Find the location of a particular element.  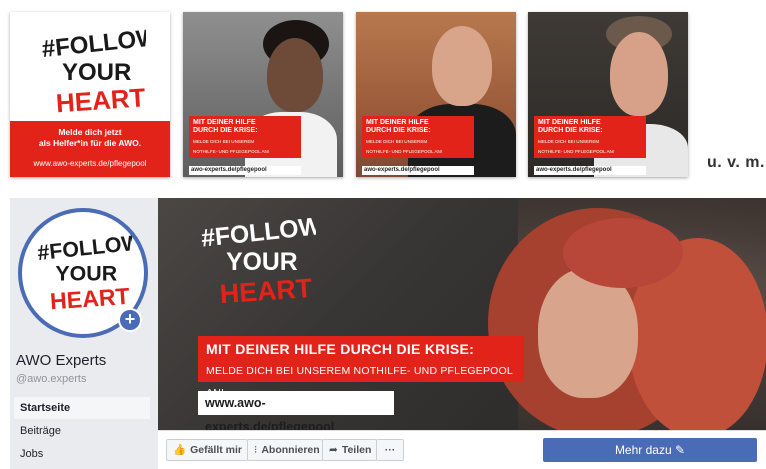

like-label: Gefällt mir is located at coordinates (216, 450).